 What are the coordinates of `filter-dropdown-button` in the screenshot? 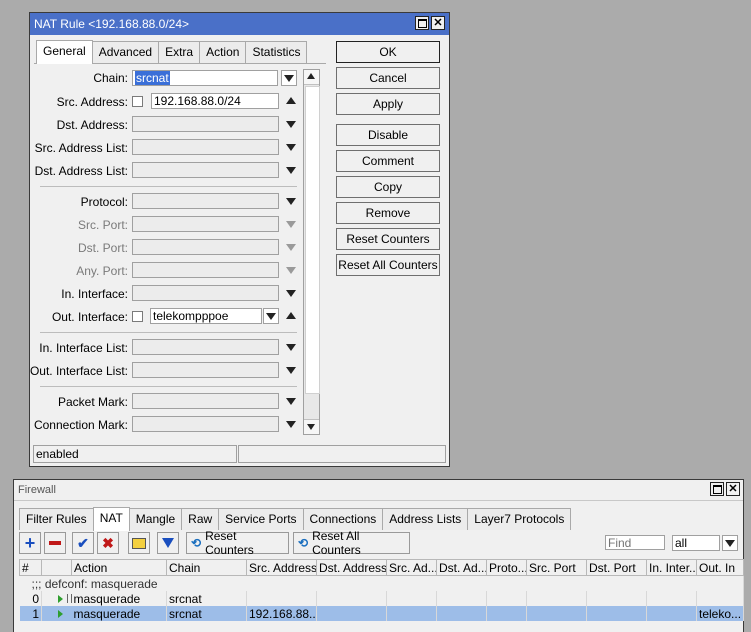 It's located at (730, 543).